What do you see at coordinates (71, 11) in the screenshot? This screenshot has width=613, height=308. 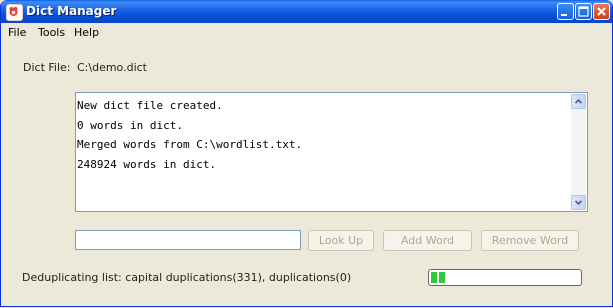 I see `window-title: Dict Manager` at bounding box center [71, 11].